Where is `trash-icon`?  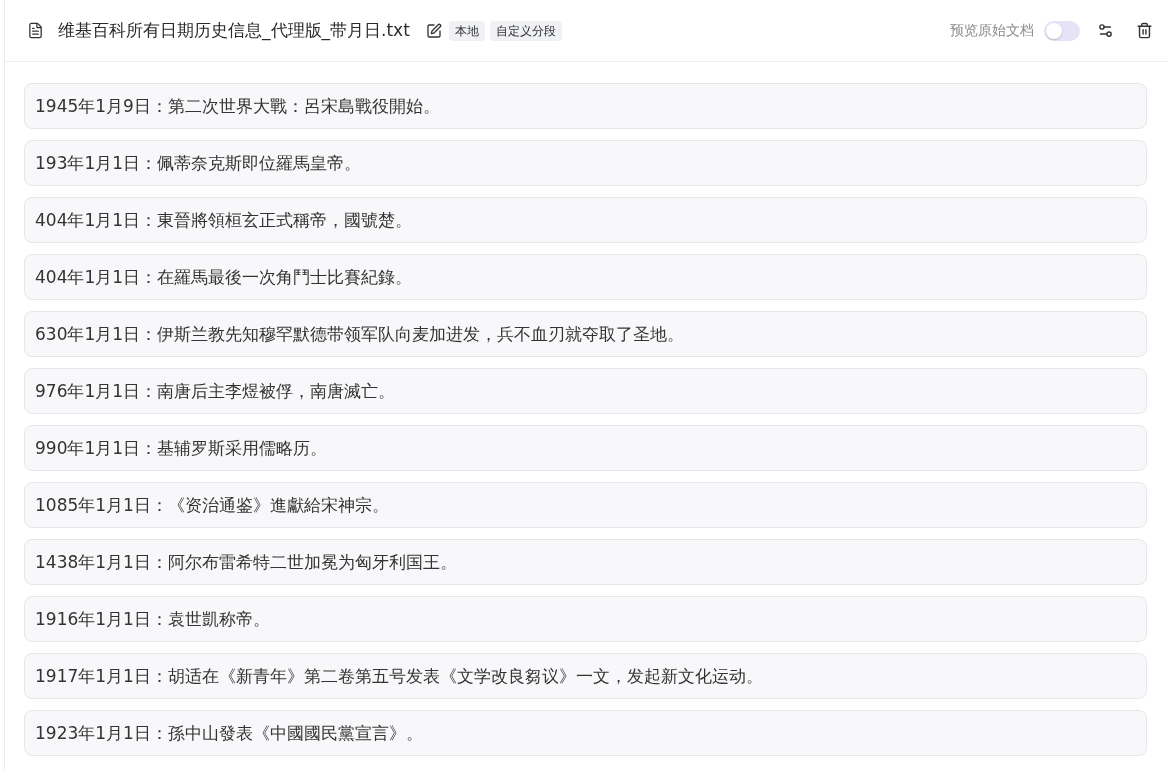 trash-icon is located at coordinates (1144, 30).